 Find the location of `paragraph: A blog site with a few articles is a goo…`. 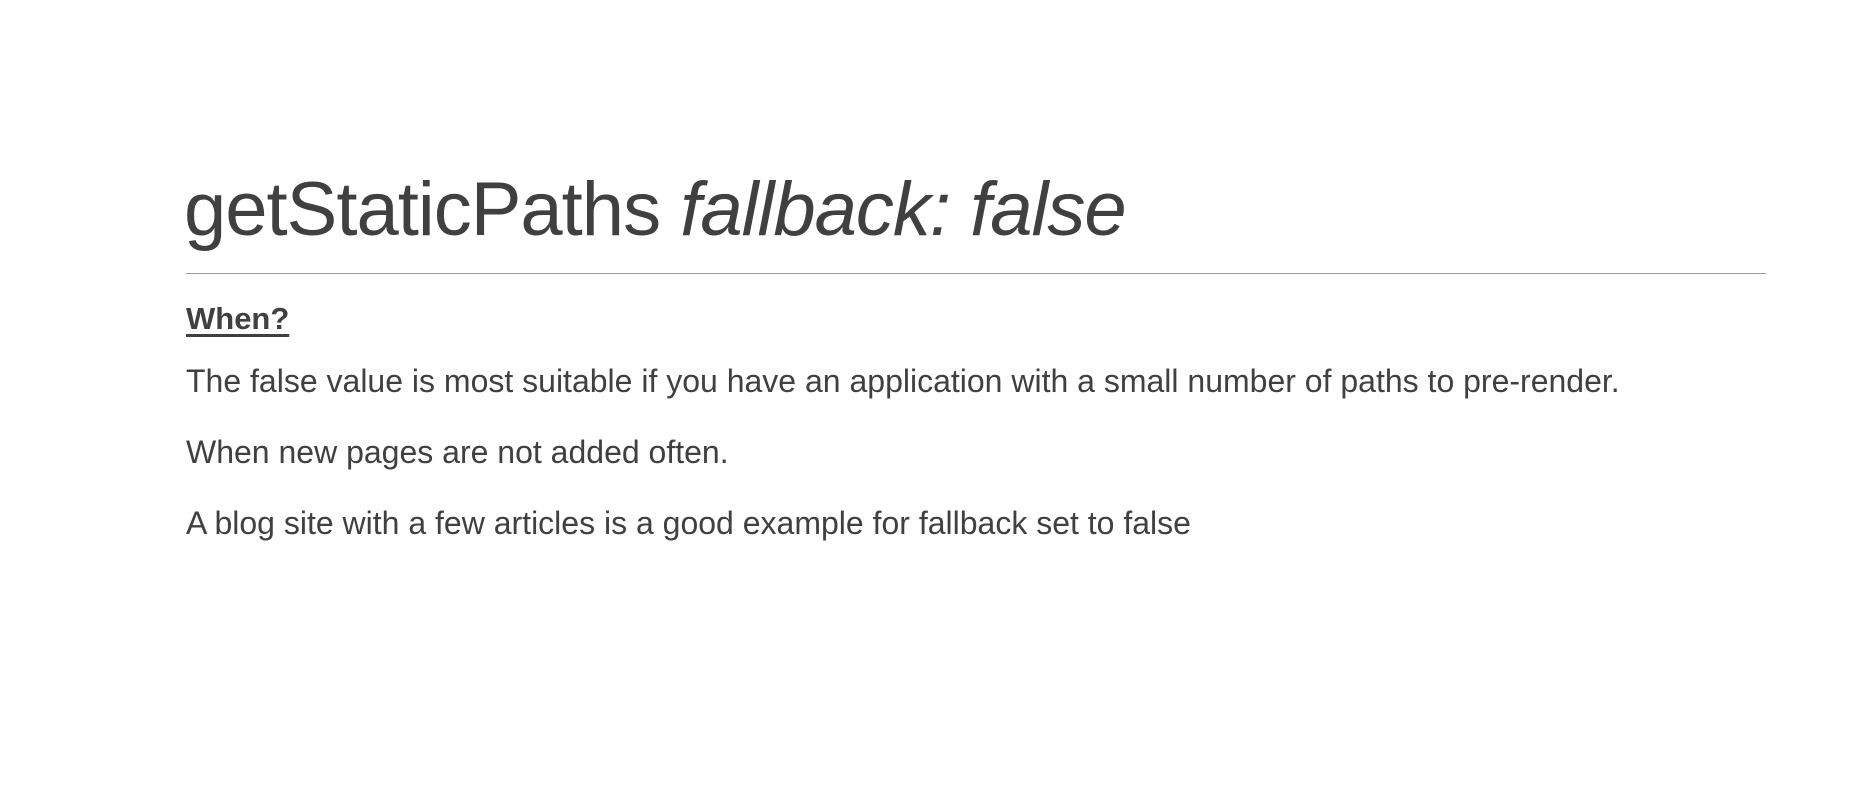

paragraph: A blog site with a few articles is a goo… is located at coordinates (688, 523).